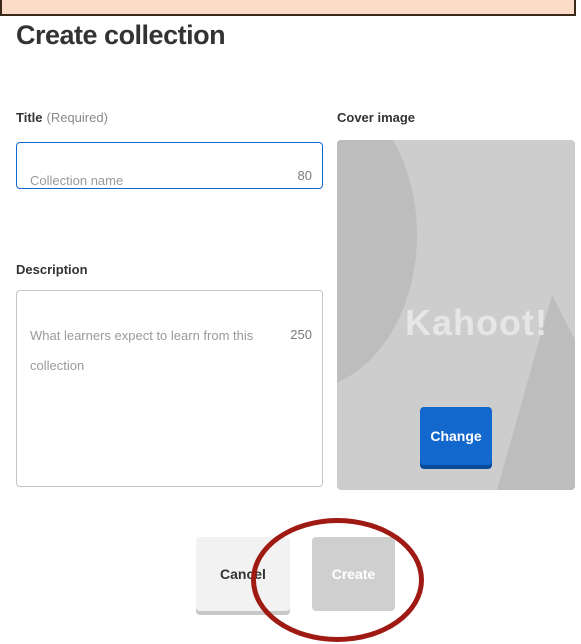  Describe the element at coordinates (476, 322) in the screenshot. I see `kahoot-logo: Kahoot!` at that location.